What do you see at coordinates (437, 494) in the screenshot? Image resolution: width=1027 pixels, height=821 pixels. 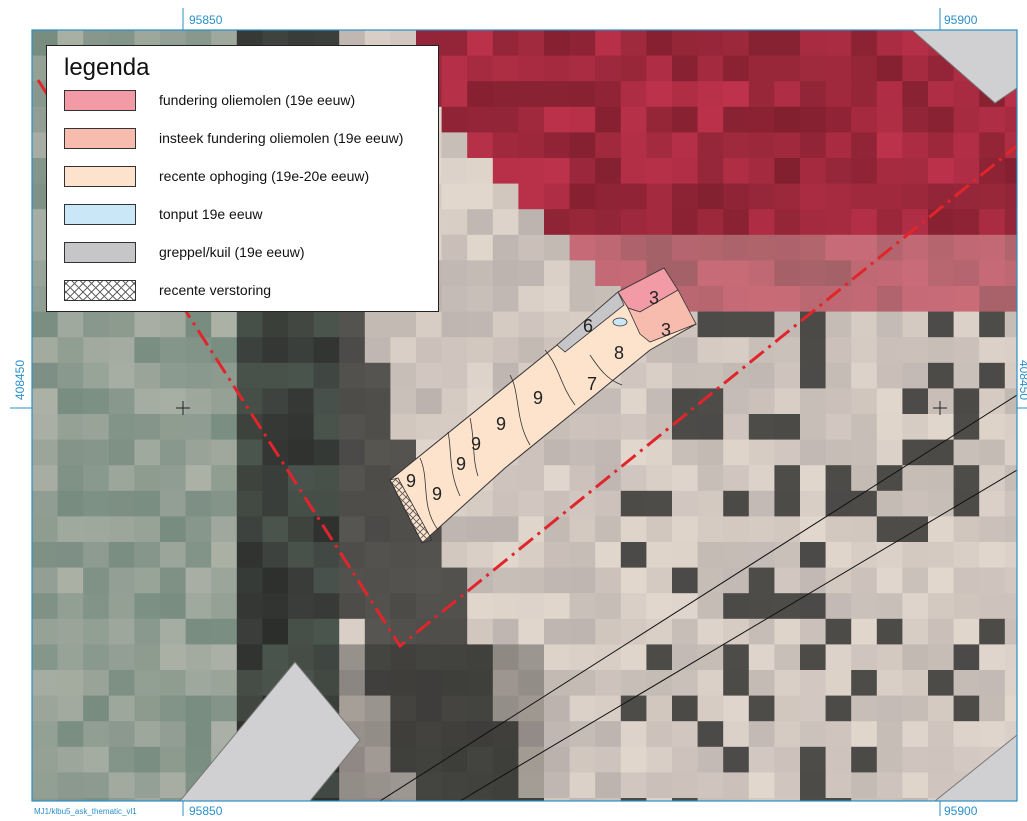 I see `feature-number: 9` at bounding box center [437, 494].